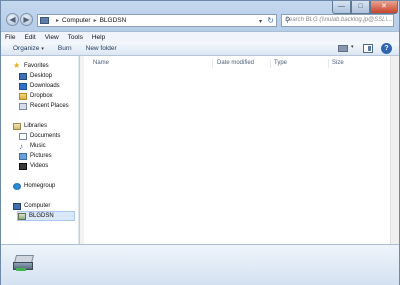 This screenshot has height=285, width=400. I want to click on nav-label: Music, so click(38, 146).